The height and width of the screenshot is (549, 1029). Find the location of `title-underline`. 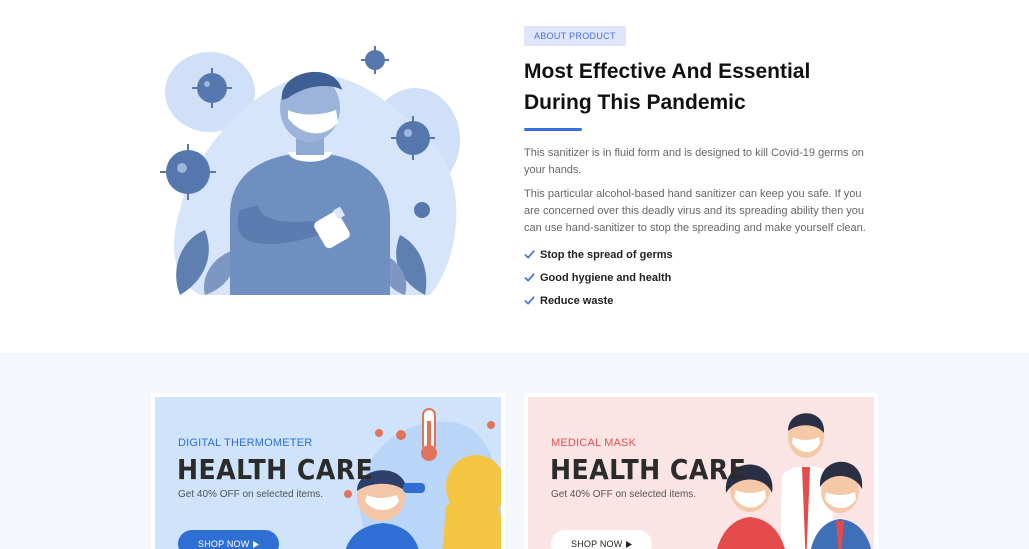

title-underline is located at coordinates (553, 129).